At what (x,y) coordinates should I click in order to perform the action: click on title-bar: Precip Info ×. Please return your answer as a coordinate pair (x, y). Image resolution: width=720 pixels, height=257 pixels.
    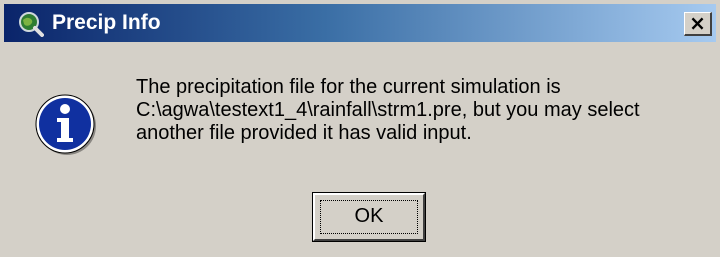
    Looking at the image, I should click on (360, 23).